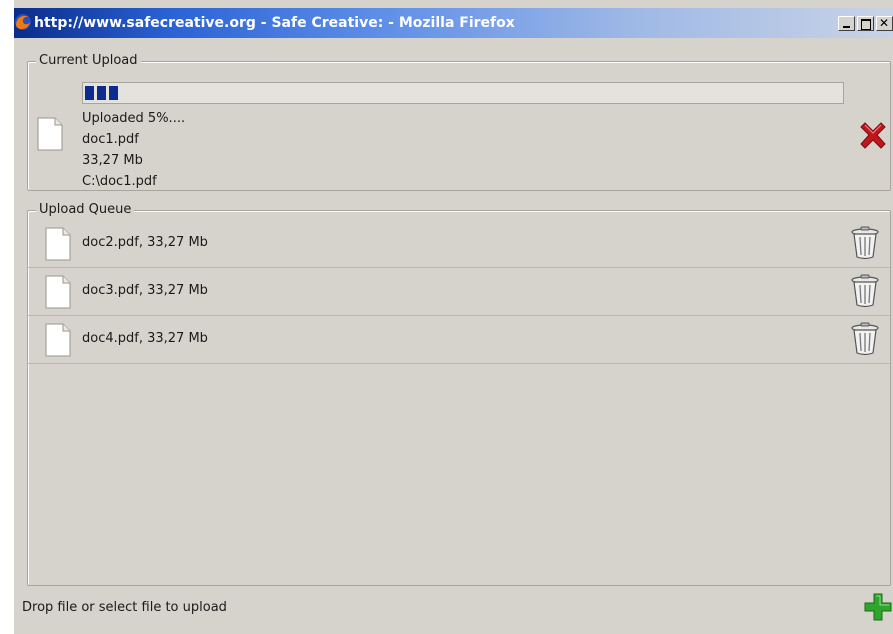 This screenshot has width=893, height=634. I want to click on current-file-size: 33,27 Mb, so click(112, 160).